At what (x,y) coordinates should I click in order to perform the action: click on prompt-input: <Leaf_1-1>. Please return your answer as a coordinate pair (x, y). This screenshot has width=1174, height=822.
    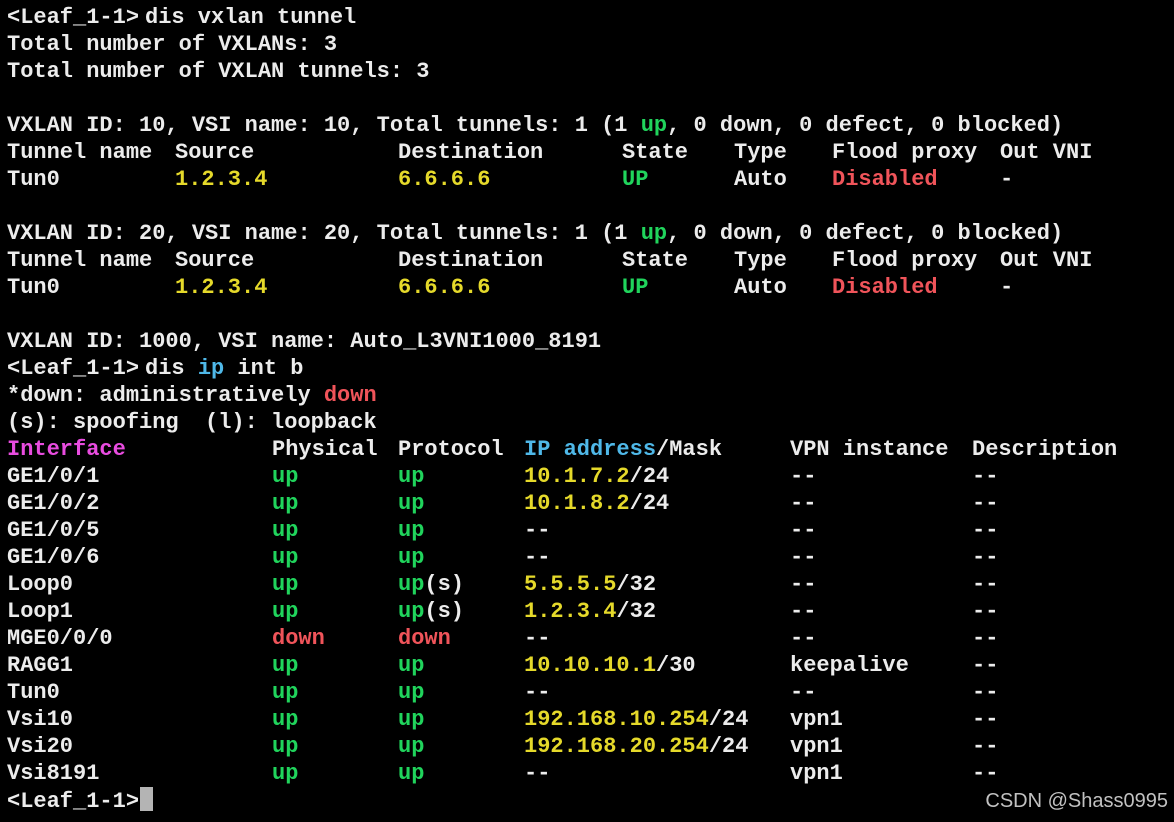
    Looking at the image, I should click on (80, 801).